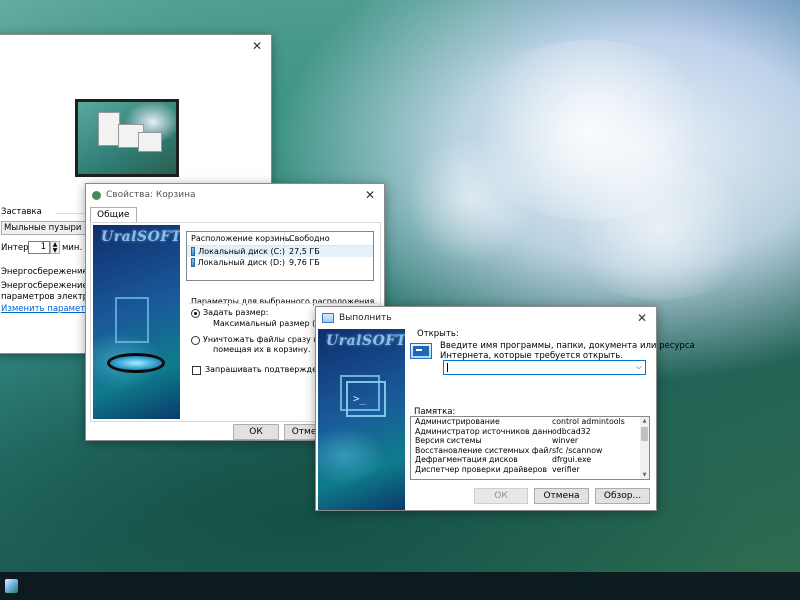 This screenshot has height=600, width=800. Describe the element at coordinates (262, 349) in the screenshot. I see `delete-immediately-label-2: помещая их в корзину.` at that location.